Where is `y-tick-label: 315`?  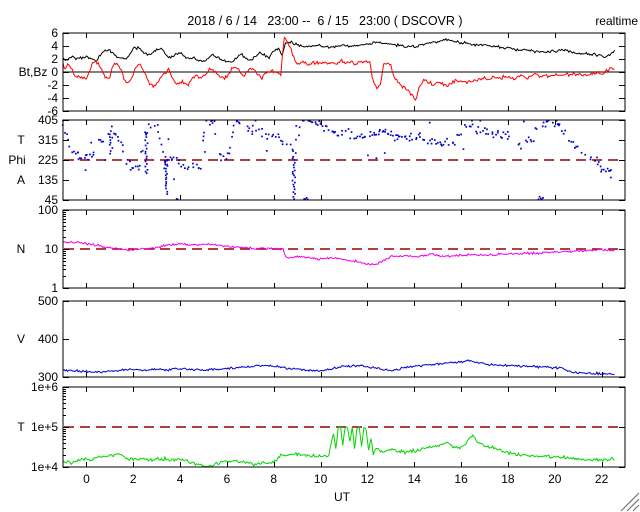 y-tick-label: 315 is located at coordinates (48, 140).